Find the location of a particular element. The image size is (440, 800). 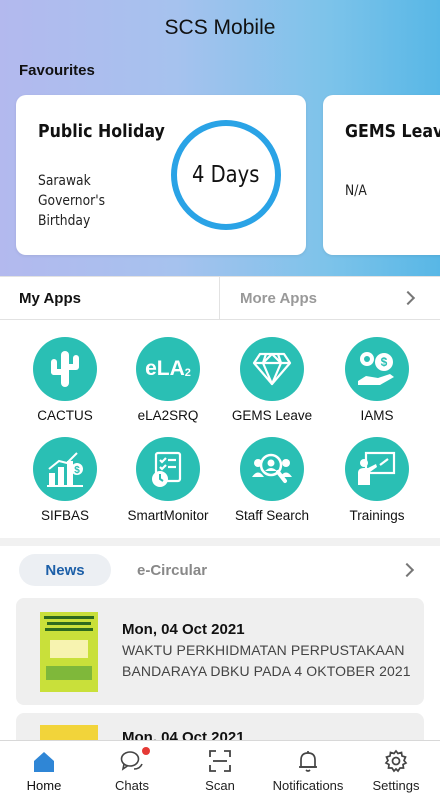

nav-label: Chats is located at coordinates (132, 785).